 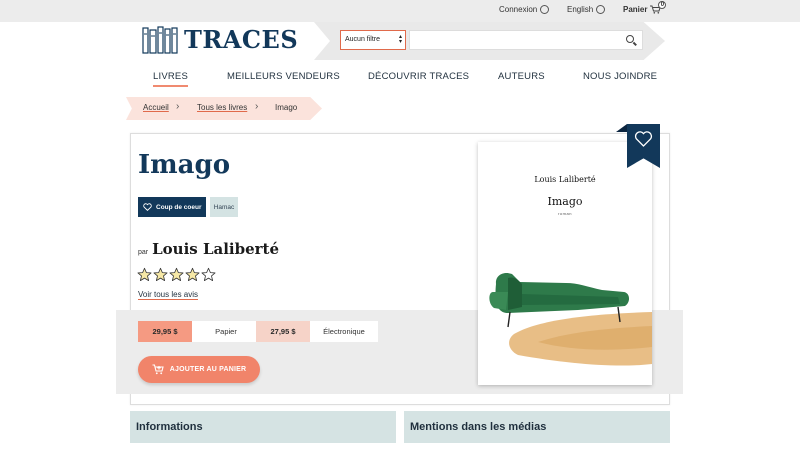 What do you see at coordinates (344, 331) in the screenshot?
I see `price-ebook-format: Électronique` at bounding box center [344, 331].